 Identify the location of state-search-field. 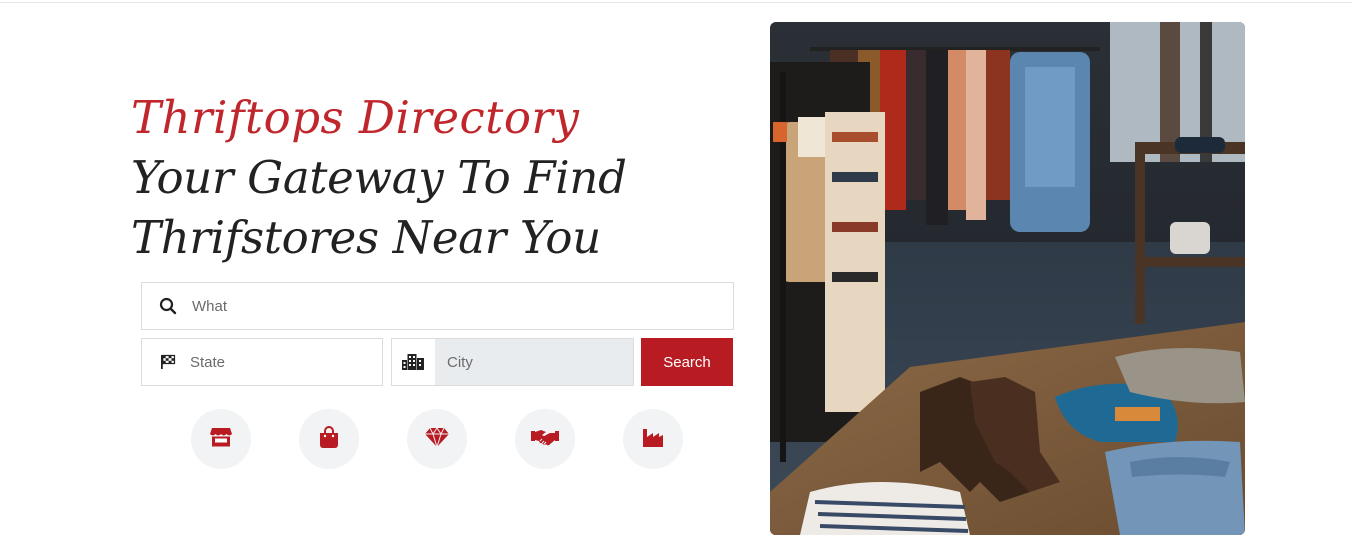
(262, 362).